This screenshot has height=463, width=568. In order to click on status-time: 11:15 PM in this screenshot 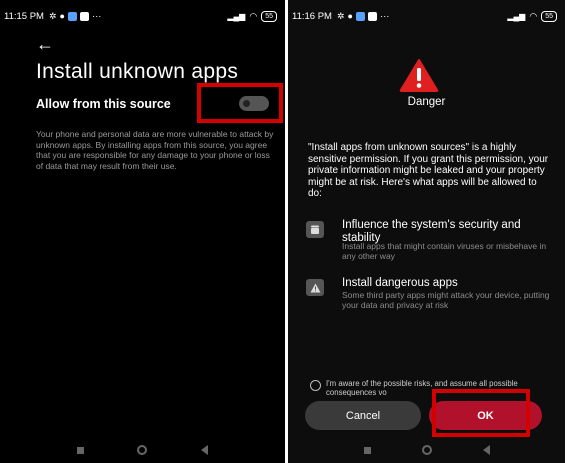, I will do `click(24, 16)`.